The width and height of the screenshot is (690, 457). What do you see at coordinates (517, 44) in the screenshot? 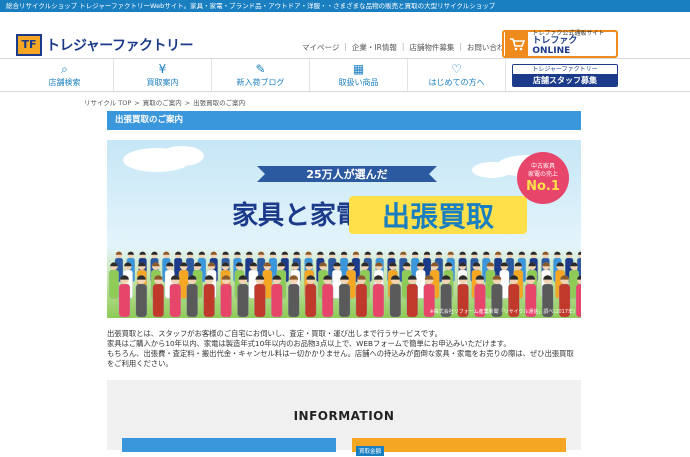
I see `cart-icon` at bounding box center [517, 44].